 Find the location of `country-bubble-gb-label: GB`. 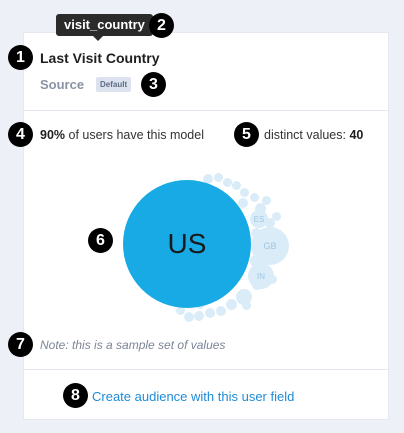

country-bubble-gb-label: GB is located at coordinates (270, 246).